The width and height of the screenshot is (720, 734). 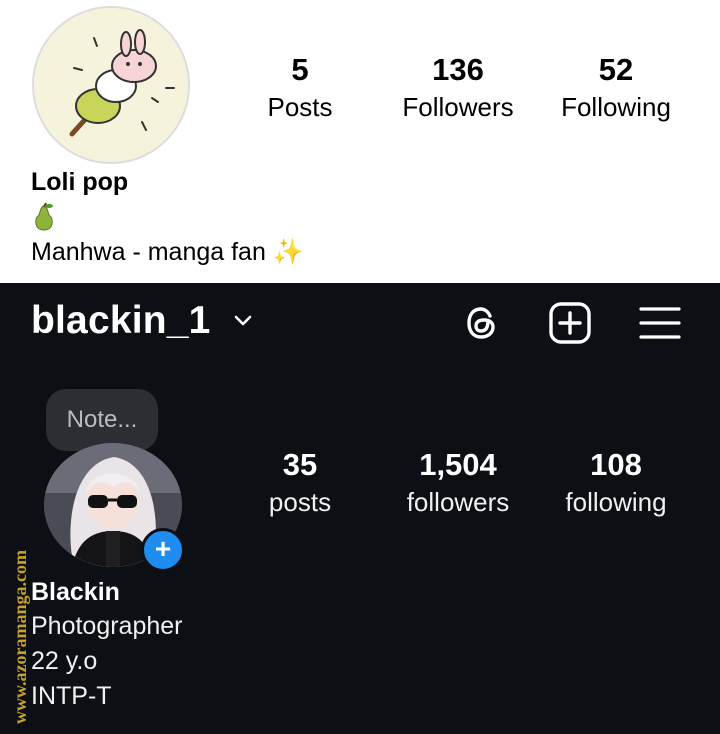 I want to click on posts-label: posts, so click(x=300, y=502).